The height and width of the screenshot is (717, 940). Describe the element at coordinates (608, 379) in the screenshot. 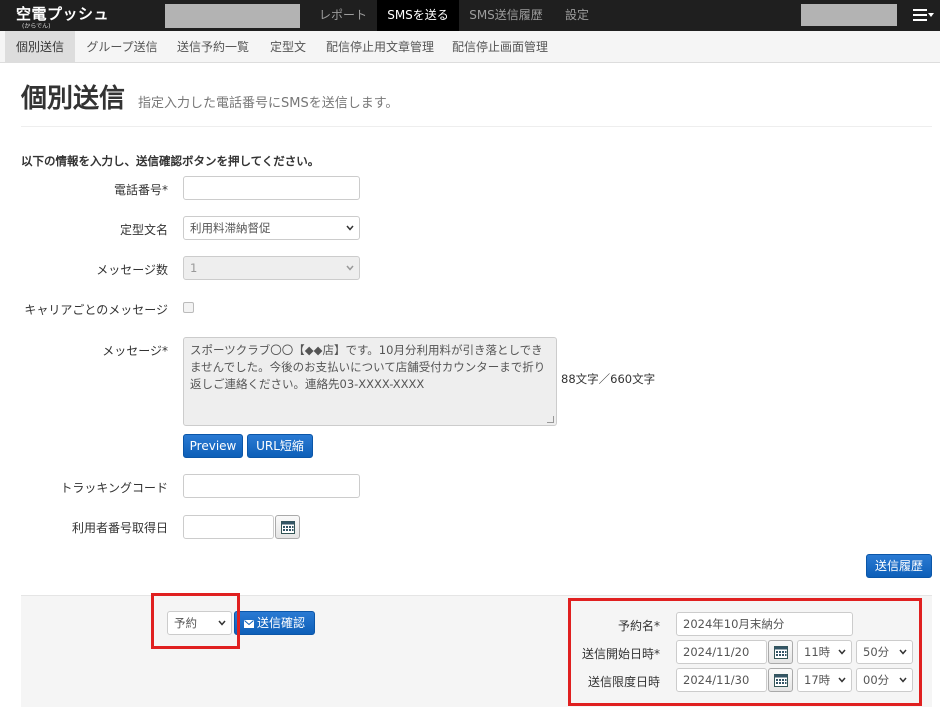

I see `character-counter: 88文字／660文字` at that location.